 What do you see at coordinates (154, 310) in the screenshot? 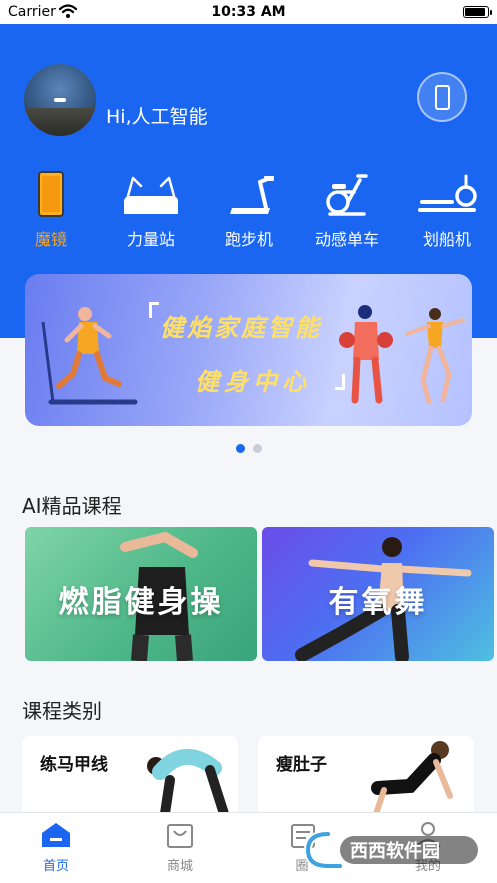
I see `bracket-left` at bounding box center [154, 310].